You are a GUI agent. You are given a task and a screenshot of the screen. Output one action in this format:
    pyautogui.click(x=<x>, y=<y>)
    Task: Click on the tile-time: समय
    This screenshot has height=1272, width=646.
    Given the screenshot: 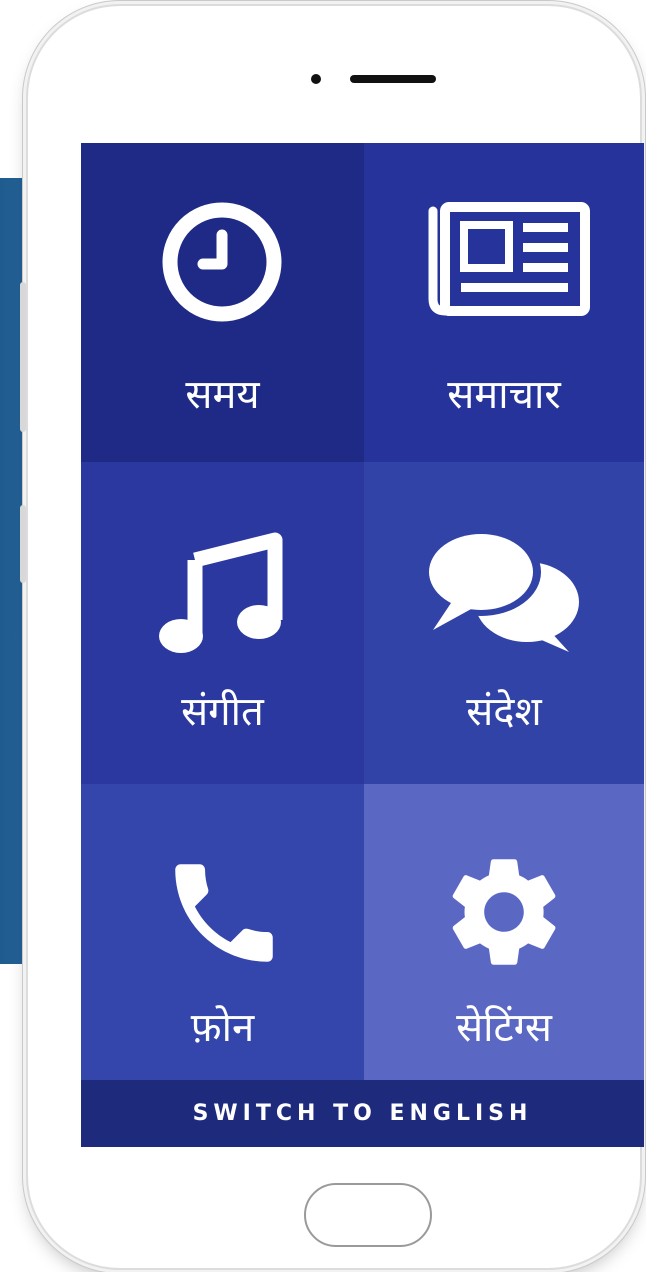 What is the action you would take?
    pyautogui.click(x=222, y=302)
    